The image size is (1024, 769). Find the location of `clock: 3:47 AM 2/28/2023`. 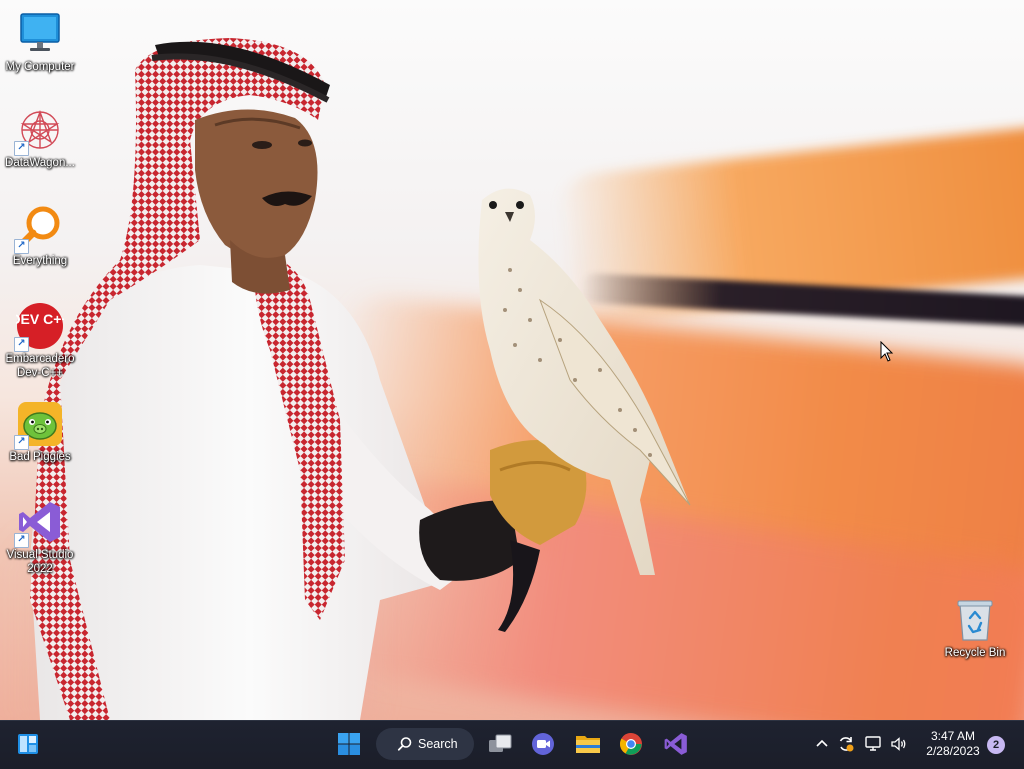

clock: 3:47 AM 2/28/2023 is located at coordinates (953, 743).